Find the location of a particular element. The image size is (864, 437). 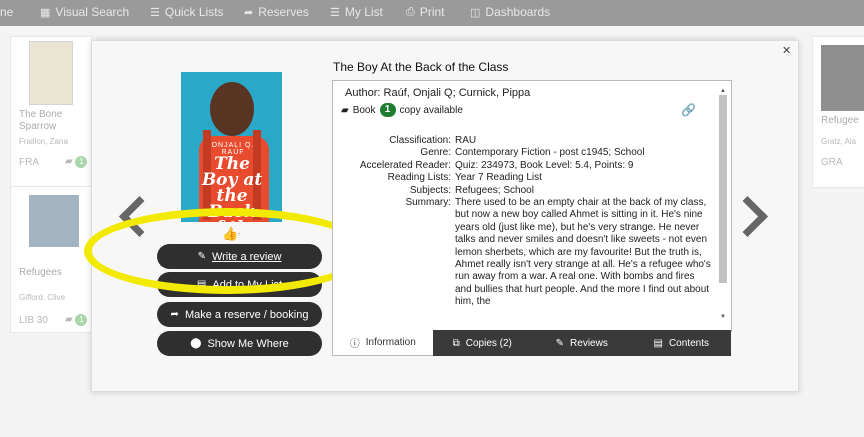

detail-row-subjects: Subjects: Refugees; School is located at coordinates (525, 191).